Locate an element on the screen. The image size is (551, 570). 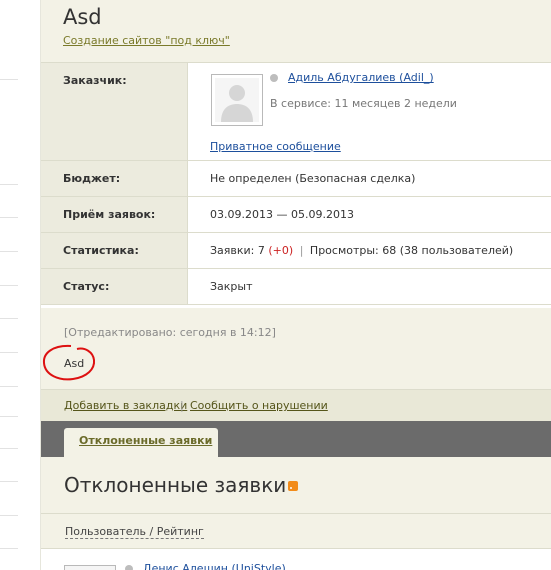
user-avatar is located at coordinates (90, 567).